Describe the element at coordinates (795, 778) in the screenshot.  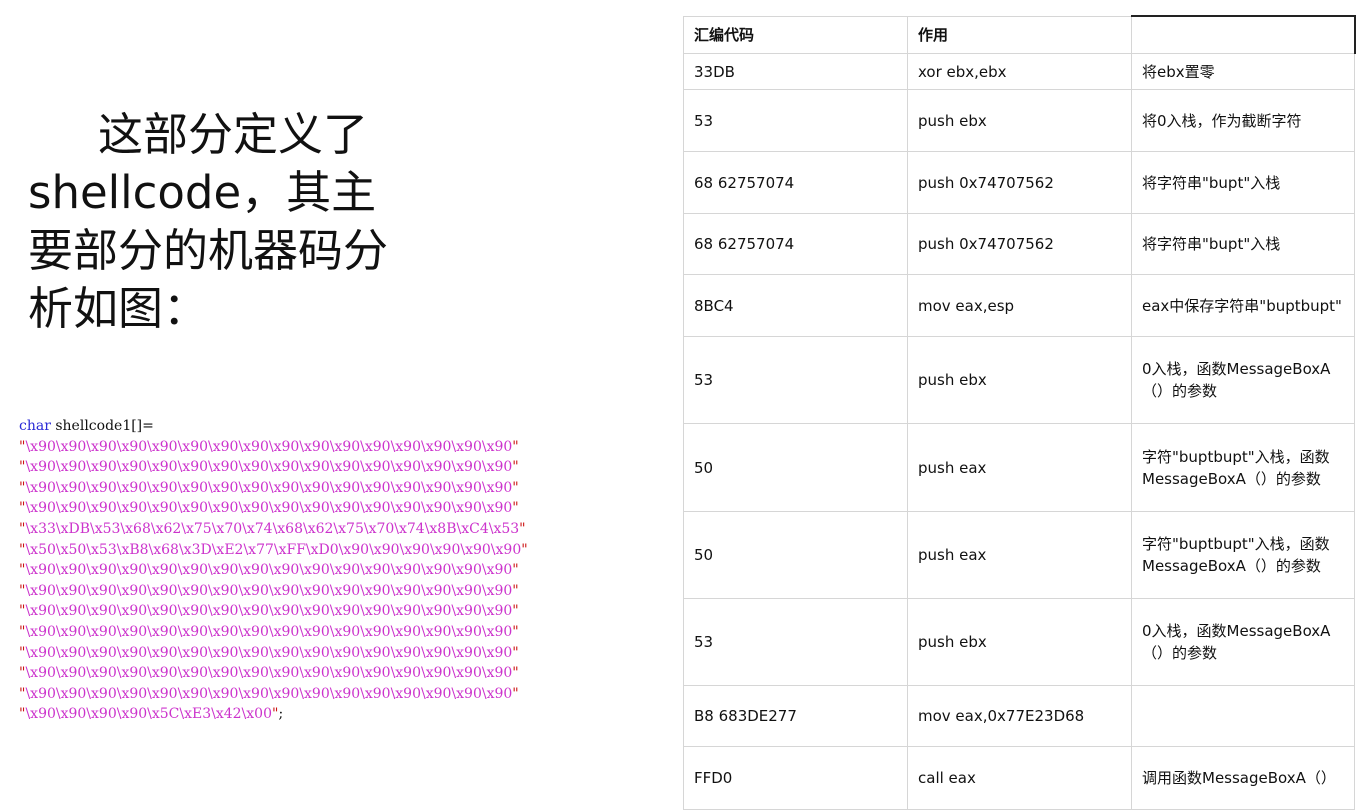
I see `cell-machine-code: FFD0` at that location.